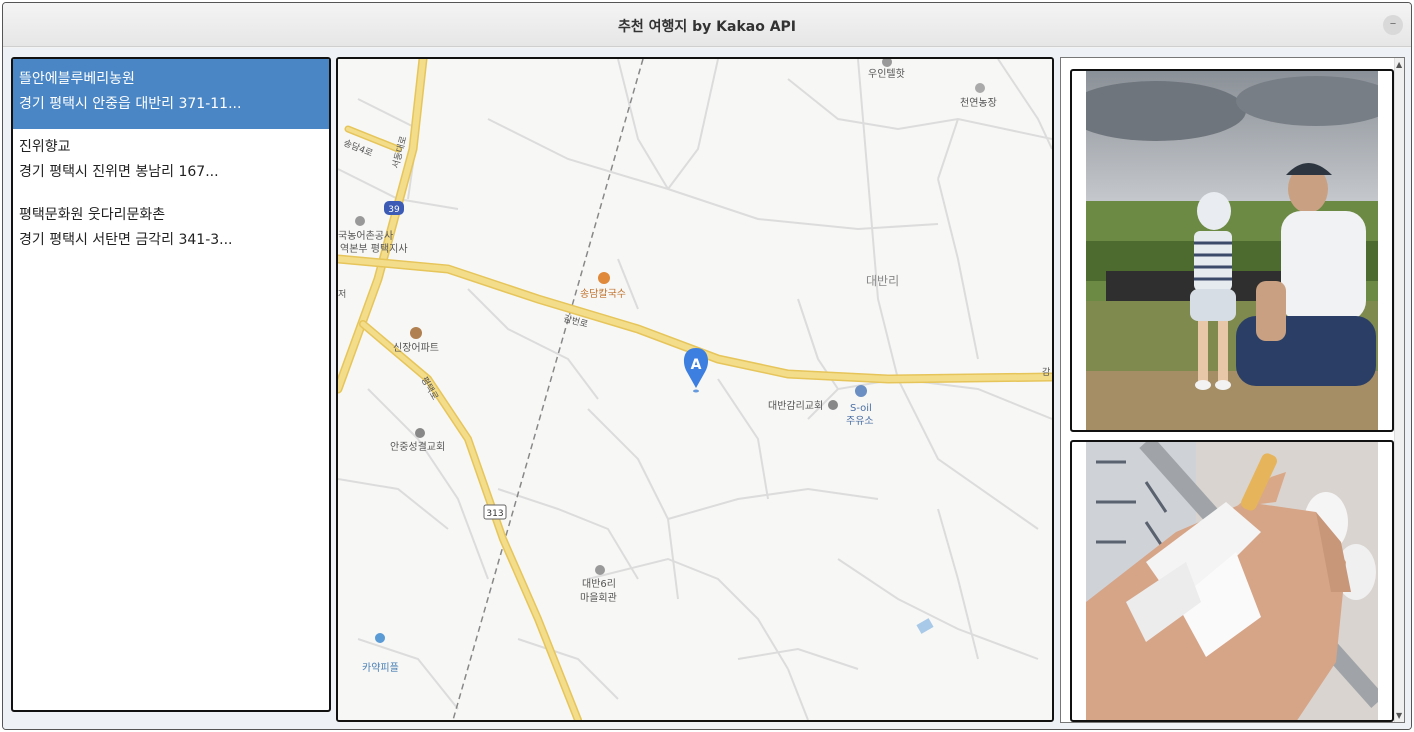 This screenshot has height=732, width=1414. What do you see at coordinates (365, 236) in the screenshot?
I see `svg-text: 국농어촌공사` at bounding box center [365, 236].